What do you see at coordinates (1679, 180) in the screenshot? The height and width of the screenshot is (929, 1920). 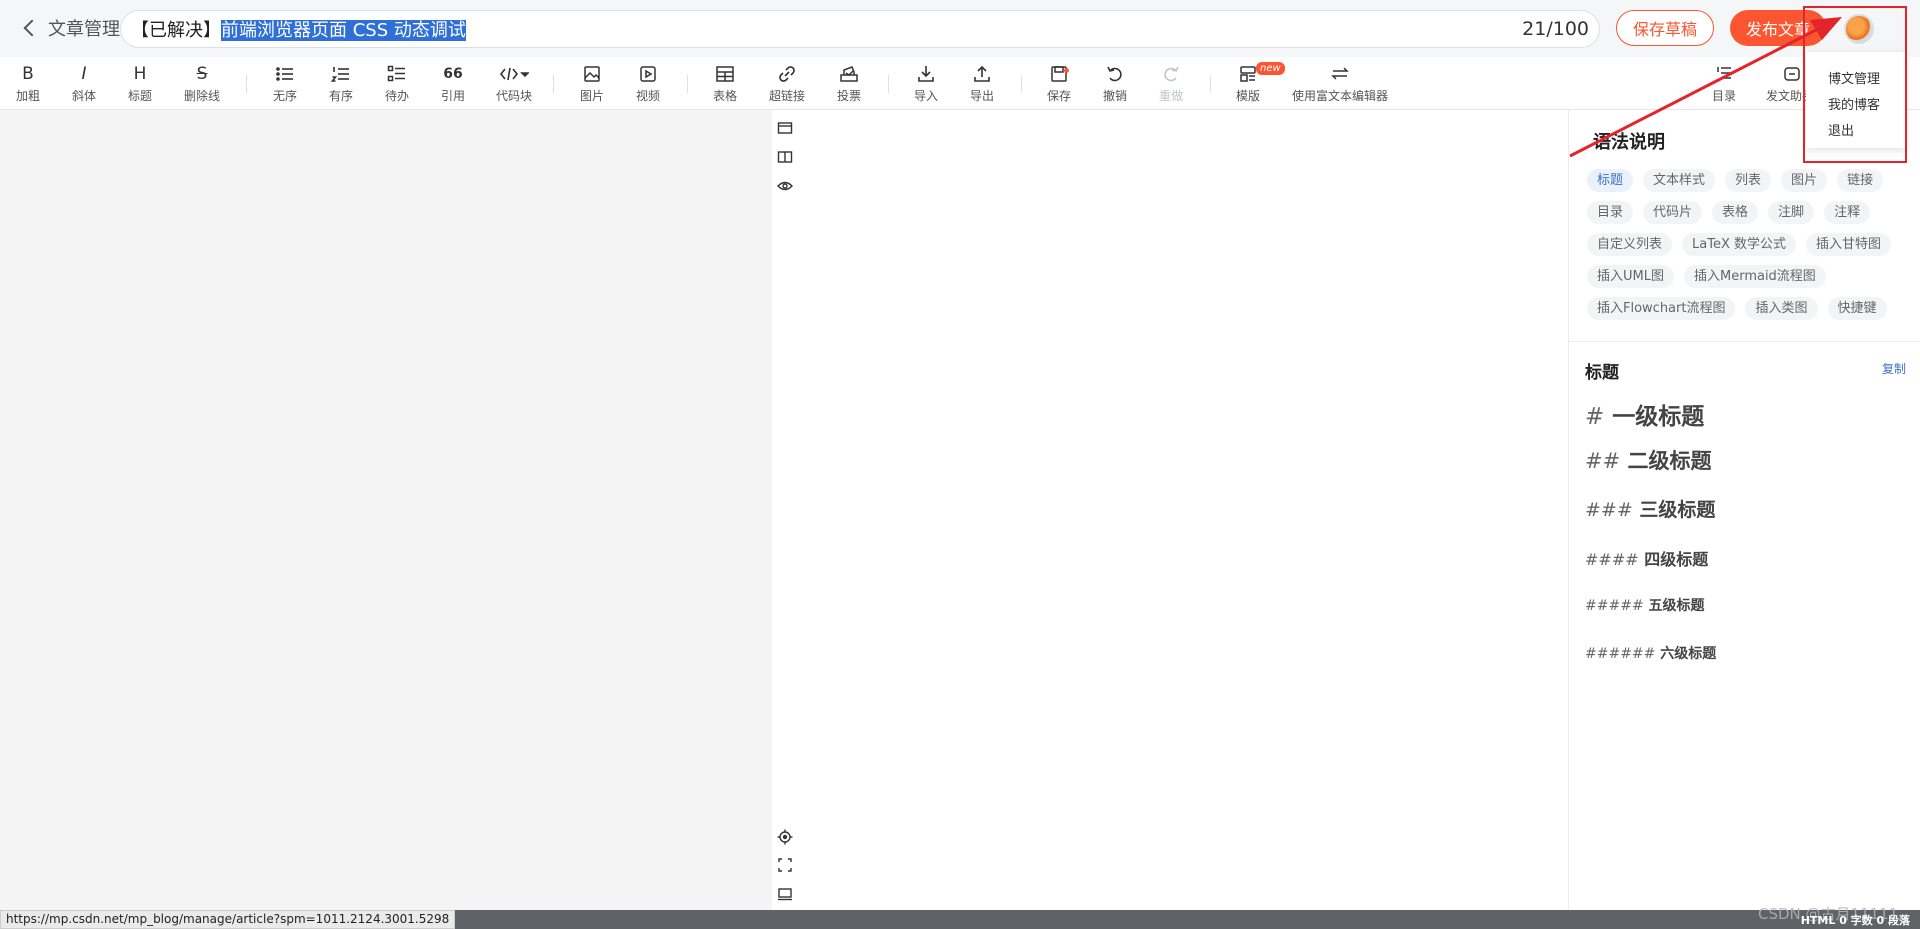 I see `syntax-tag: 文本样式` at bounding box center [1679, 180].